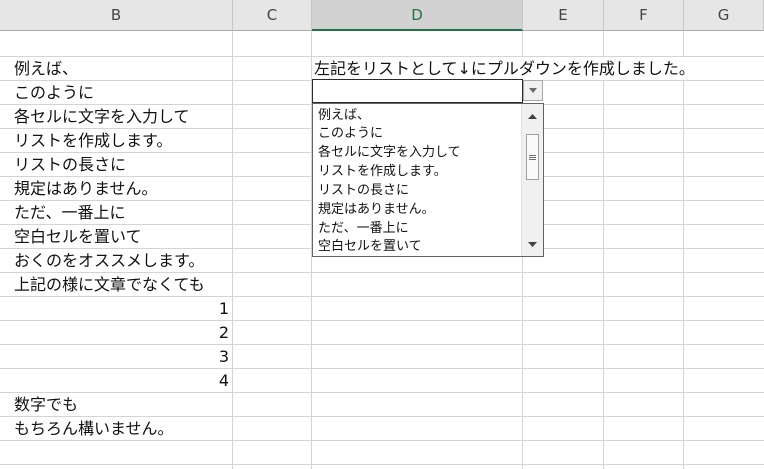  I want to click on column-header-c: C, so click(272, 15).